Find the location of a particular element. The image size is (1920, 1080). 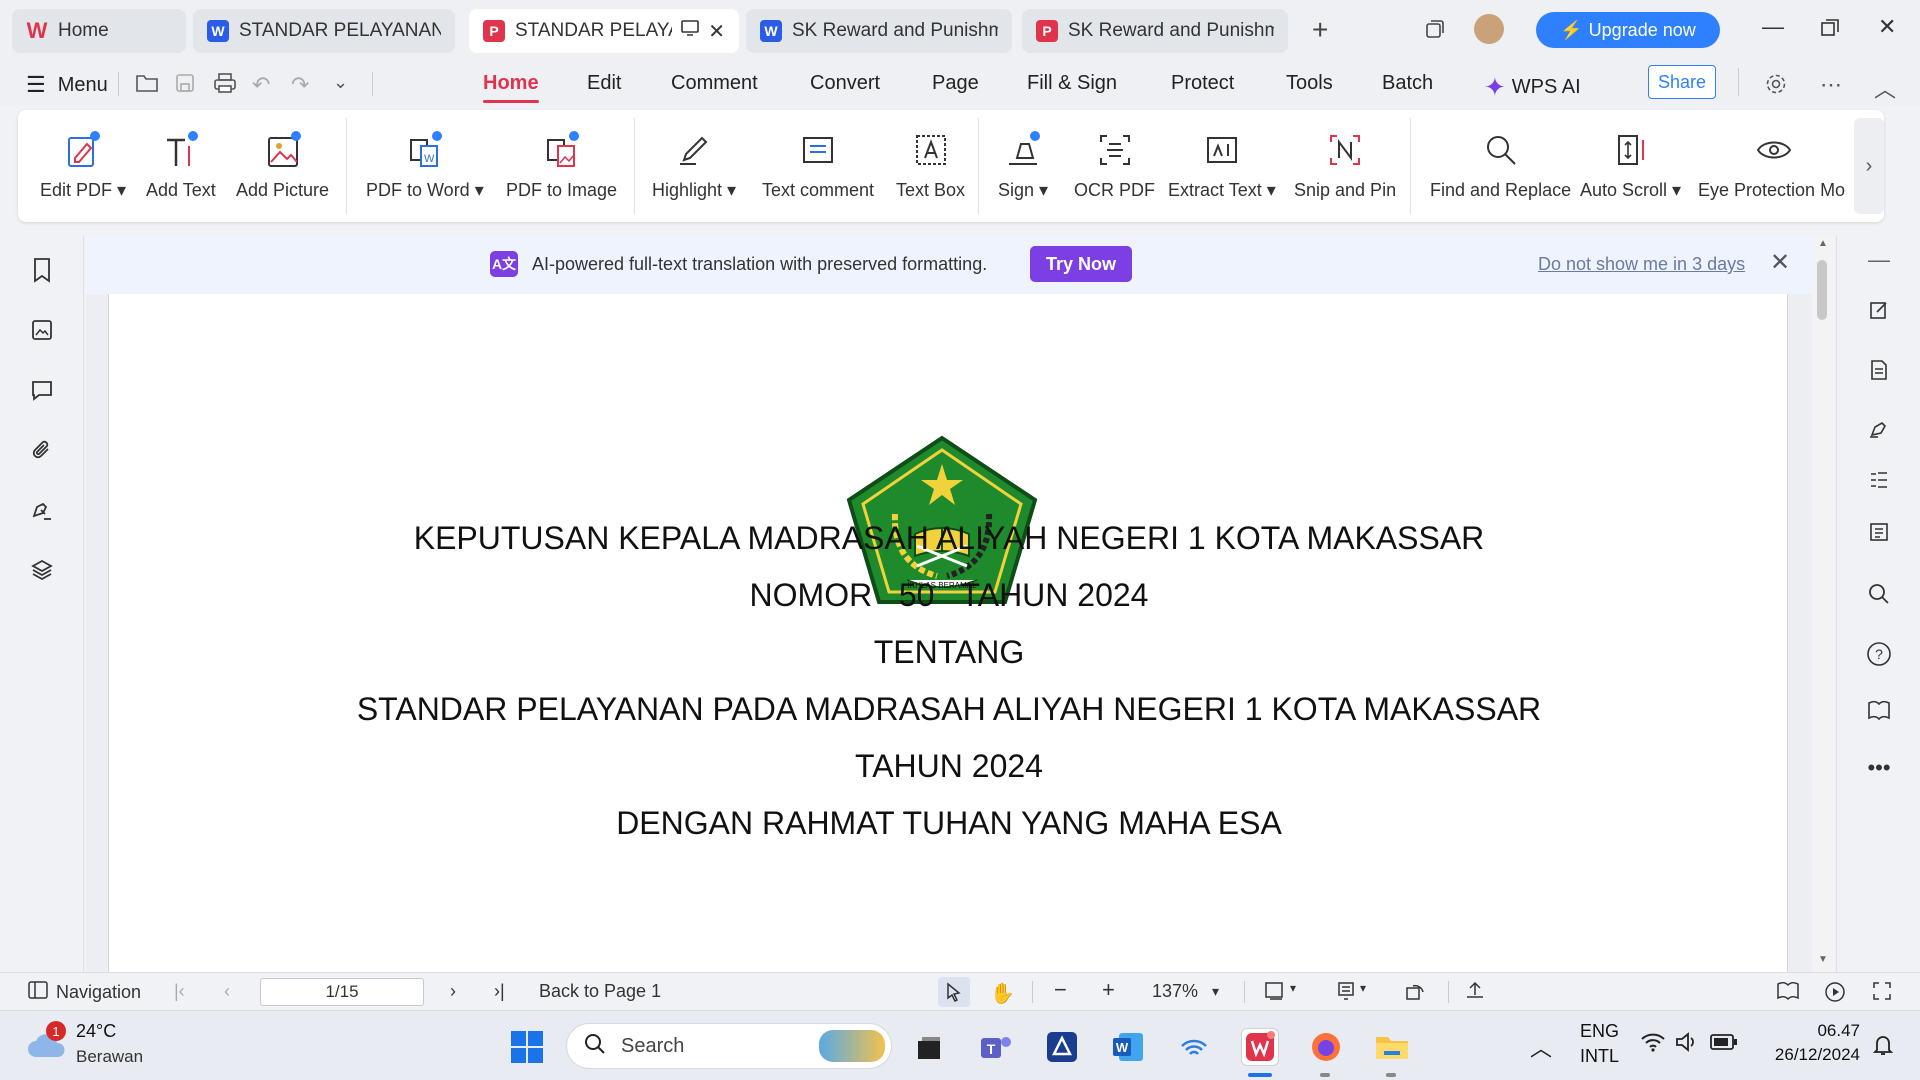

help-icon: ? is located at coordinates (1879, 654).